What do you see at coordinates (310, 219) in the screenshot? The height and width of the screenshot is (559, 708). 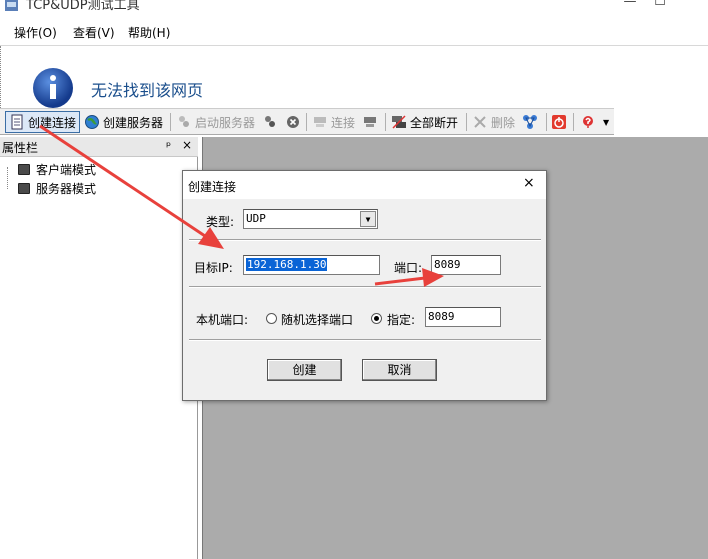 I see `type-select: UDP ▼` at bounding box center [310, 219].